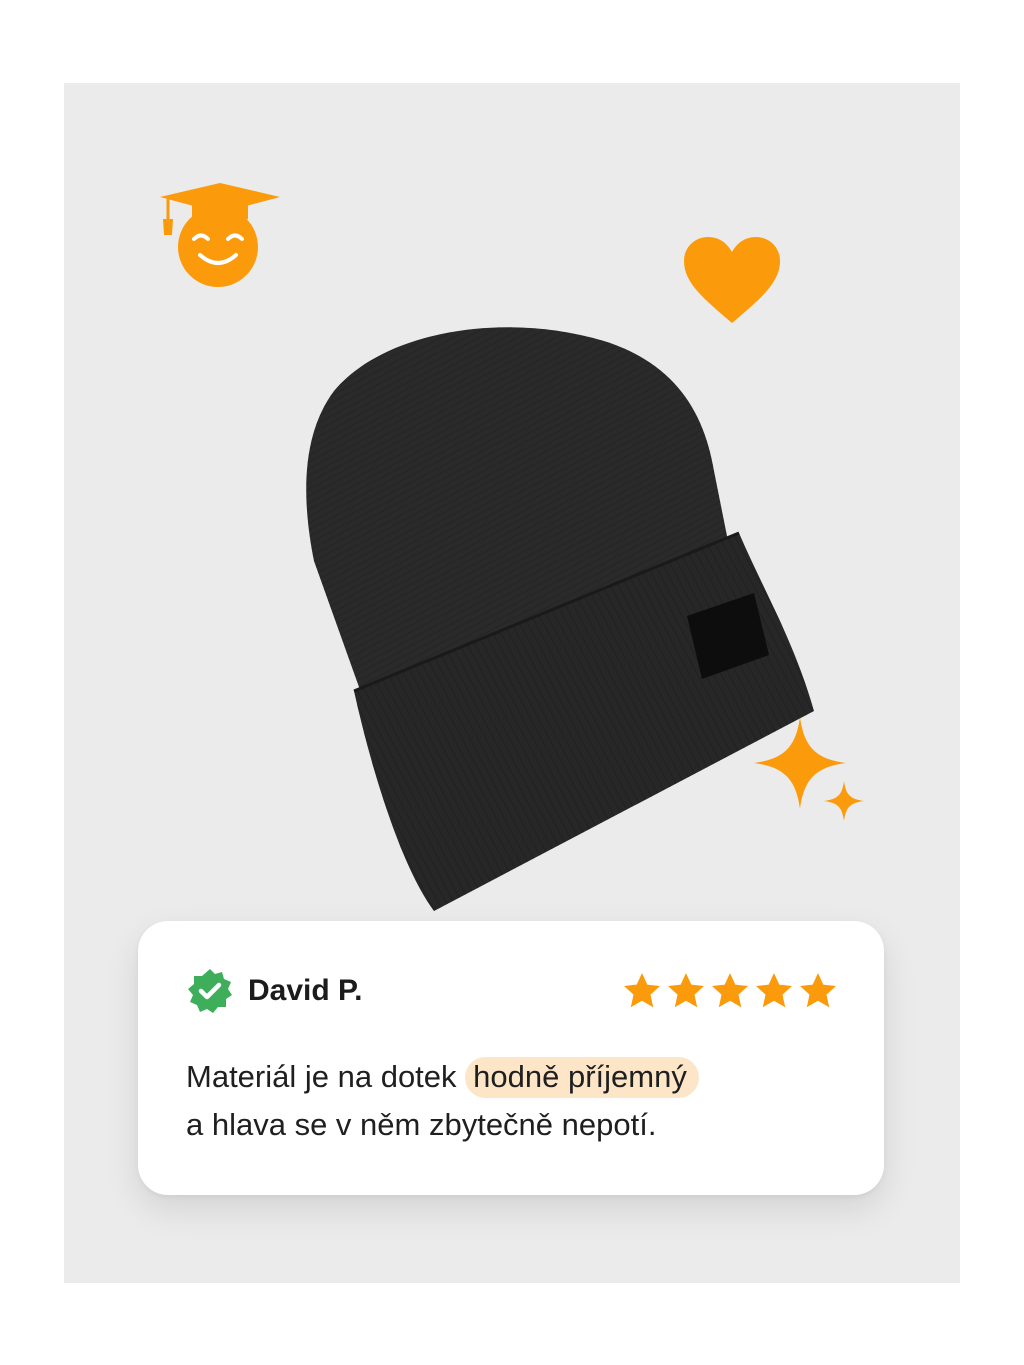  I want to click on review-text-start: Materiál je na dotek, so click(326, 1076).